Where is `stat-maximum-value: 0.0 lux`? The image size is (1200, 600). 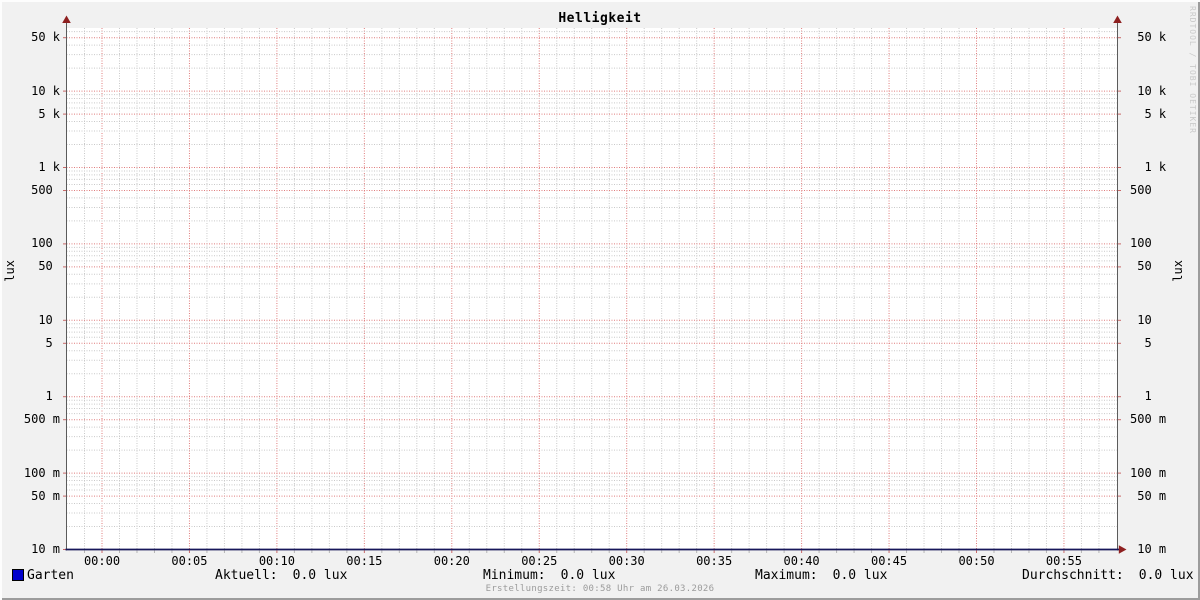
stat-maximum-value: 0.0 lux is located at coordinates (860, 575).